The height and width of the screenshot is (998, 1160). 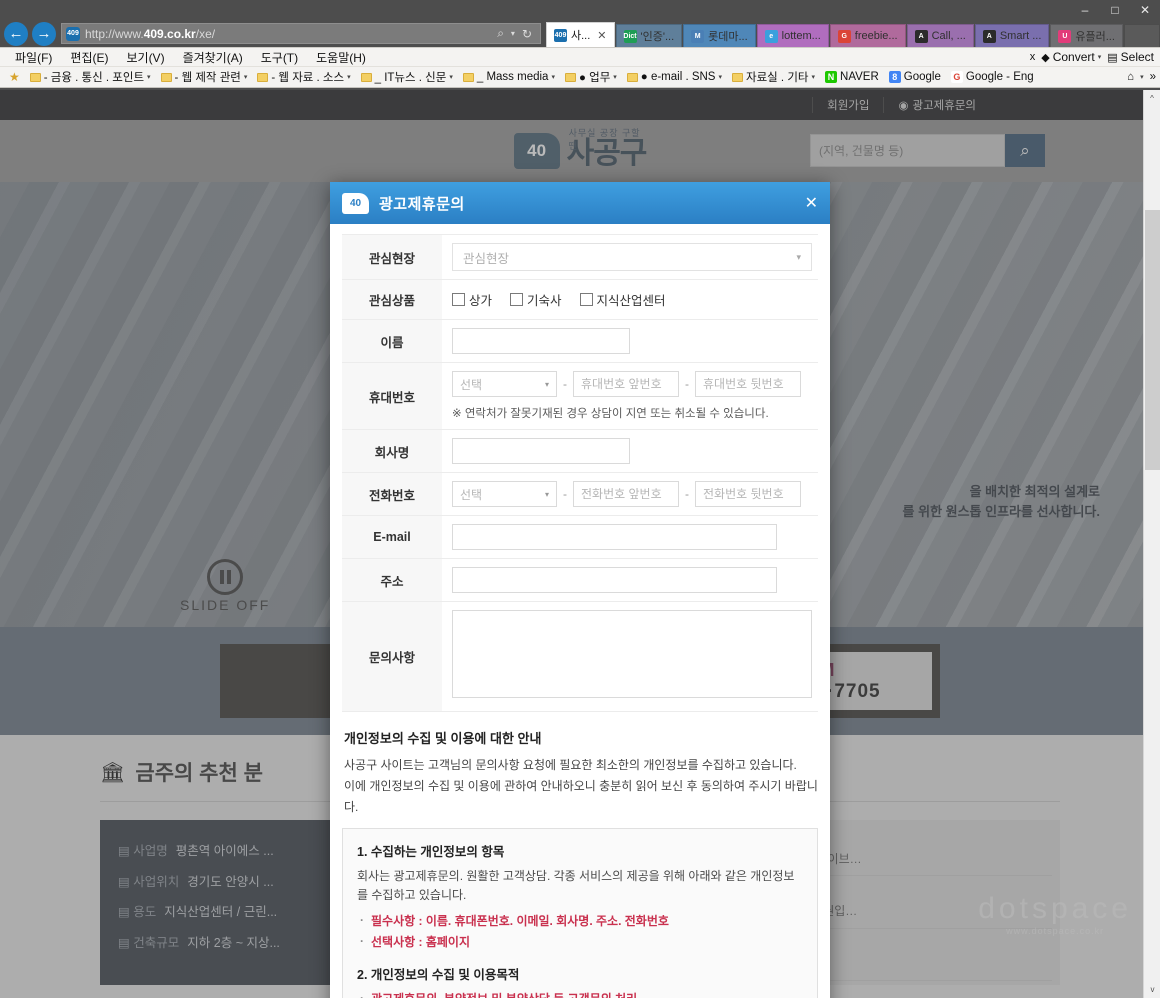 What do you see at coordinates (614, 537) in the screenshot?
I see `email-input` at bounding box center [614, 537].